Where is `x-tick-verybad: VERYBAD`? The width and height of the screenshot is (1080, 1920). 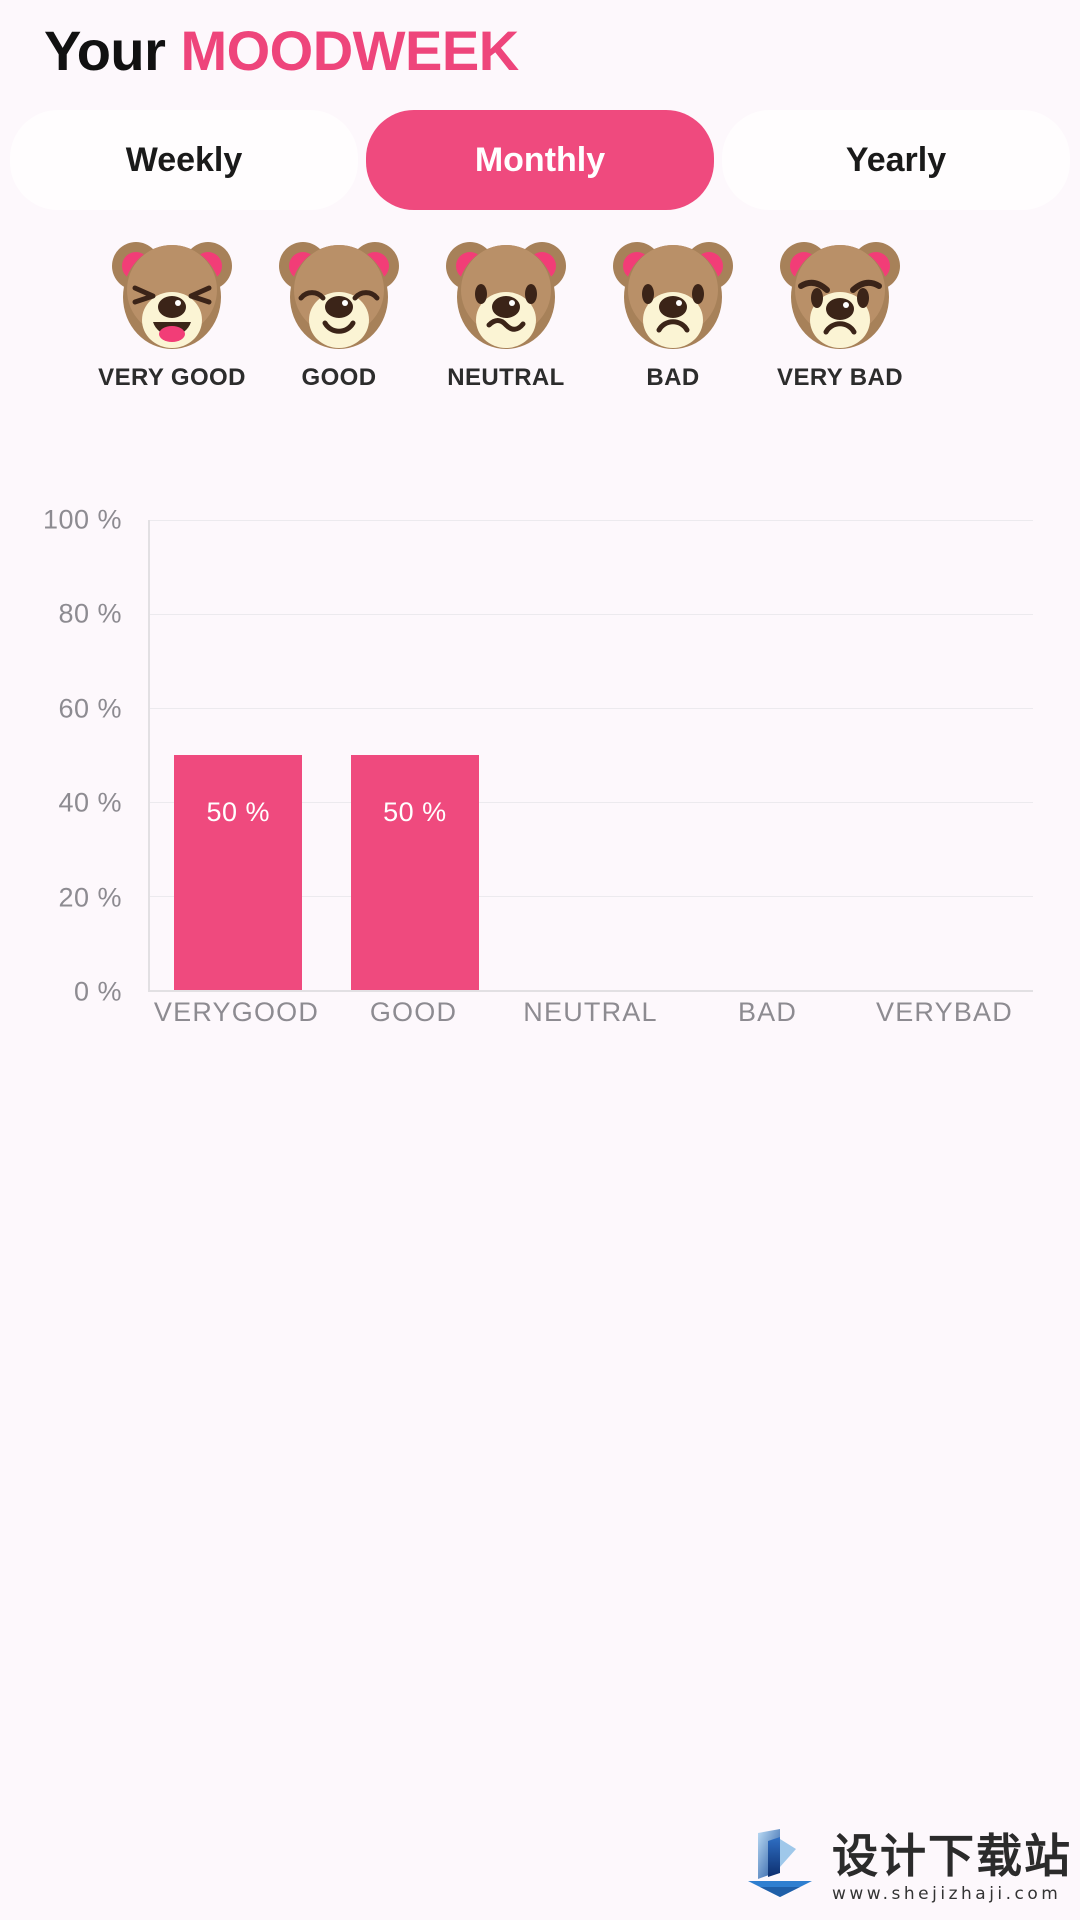 x-tick-verybad: VERYBAD is located at coordinates (944, 1012).